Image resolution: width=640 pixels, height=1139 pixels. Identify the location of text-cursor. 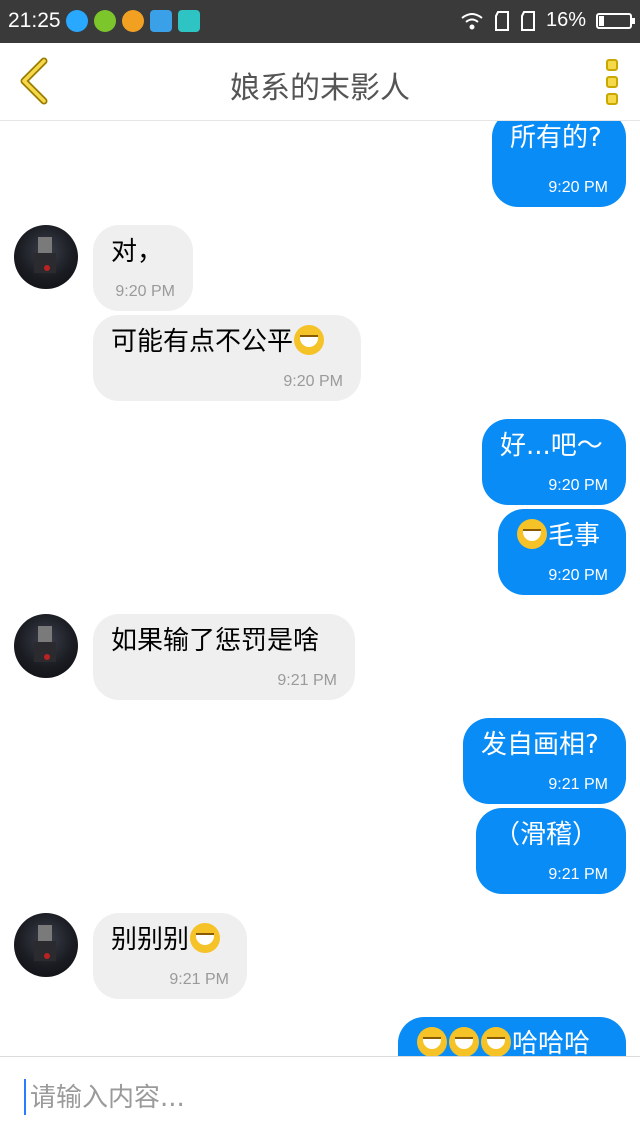
(25, 1097).